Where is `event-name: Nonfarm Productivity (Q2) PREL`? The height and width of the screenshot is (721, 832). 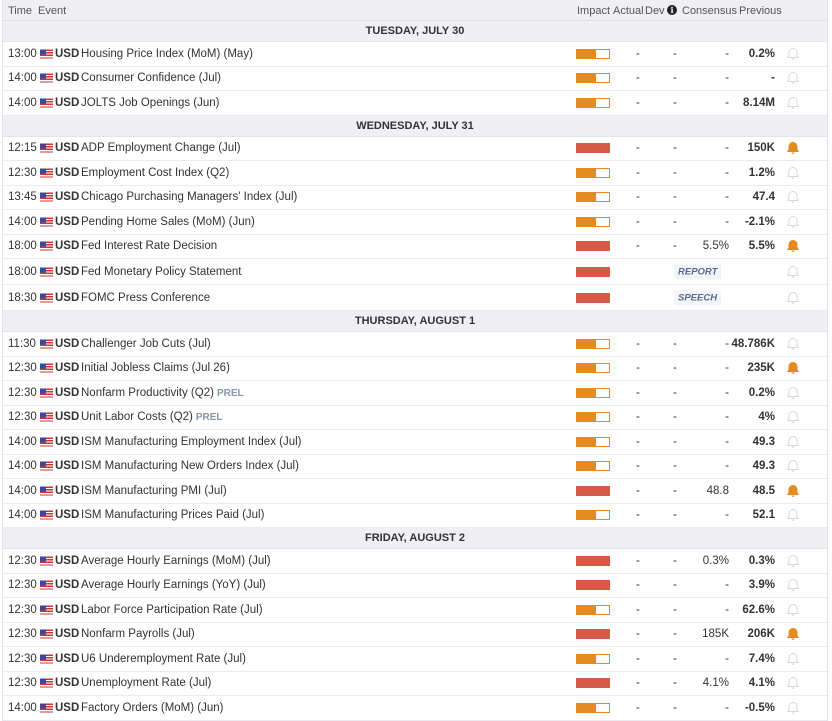 event-name: Nonfarm Productivity (Q2) PREL is located at coordinates (162, 393).